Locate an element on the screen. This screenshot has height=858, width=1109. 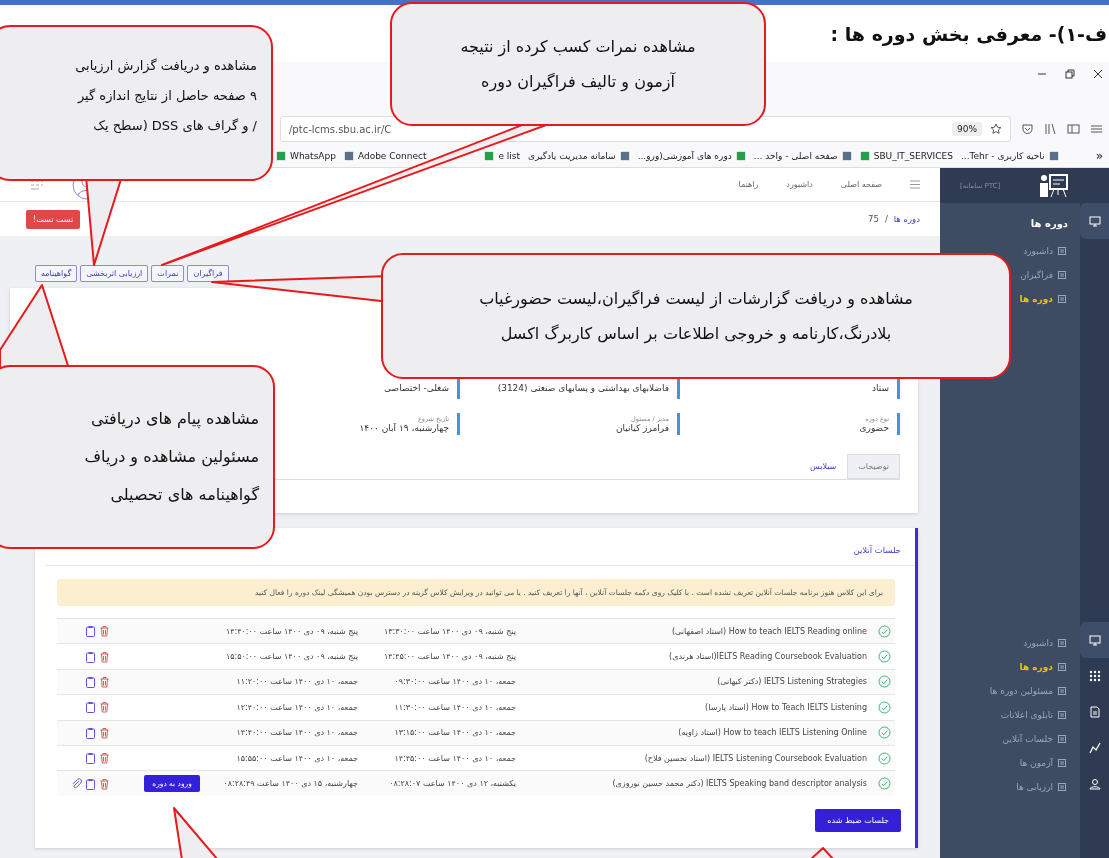
start-time: یکشنبه، ۱۲ دی ۱۴۰۰ ساعت ۰۸:۲۸:۰۷ is located at coordinates (452, 784).